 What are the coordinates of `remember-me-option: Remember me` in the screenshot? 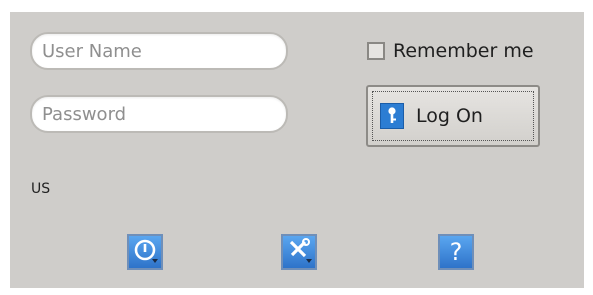 It's located at (450, 51).